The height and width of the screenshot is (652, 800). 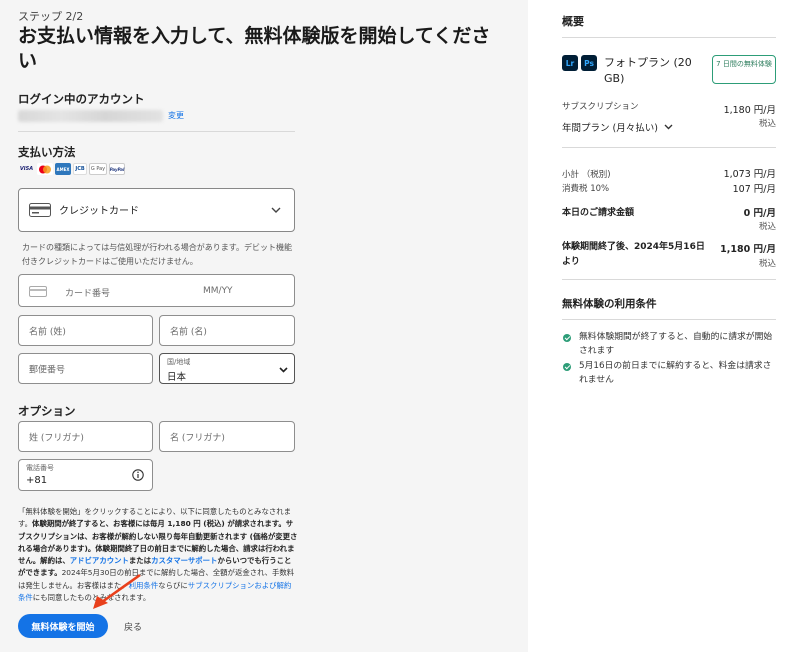 What do you see at coordinates (90, 116) in the screenshot?
I see `account-email-redacted` at bounding box center [90, 116].